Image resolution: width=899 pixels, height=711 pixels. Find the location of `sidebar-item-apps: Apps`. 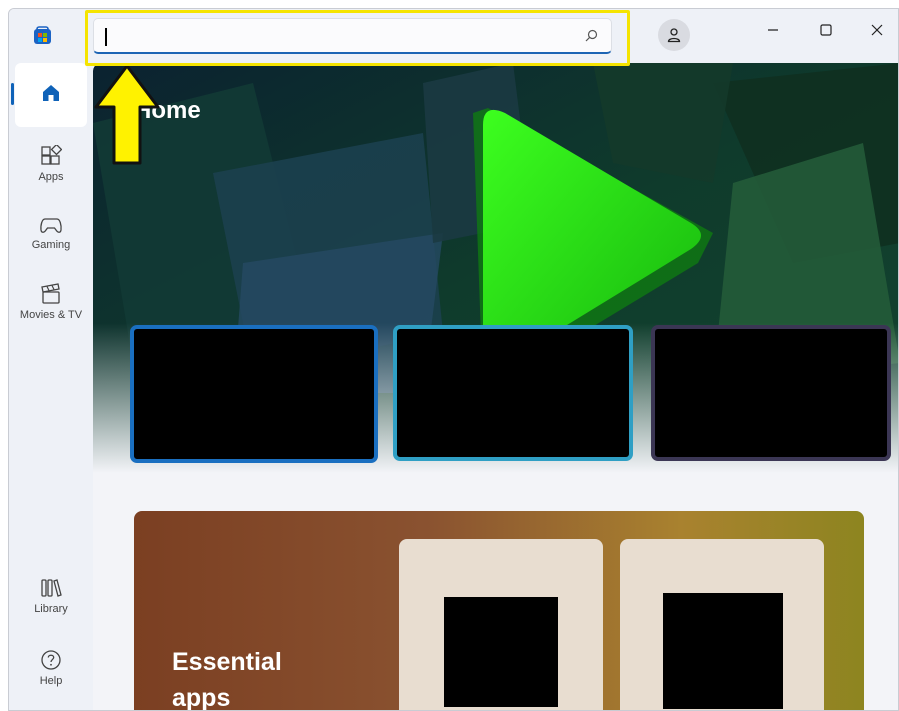

sidebar-item-apps: Apps is located at coordinates (51, 164).